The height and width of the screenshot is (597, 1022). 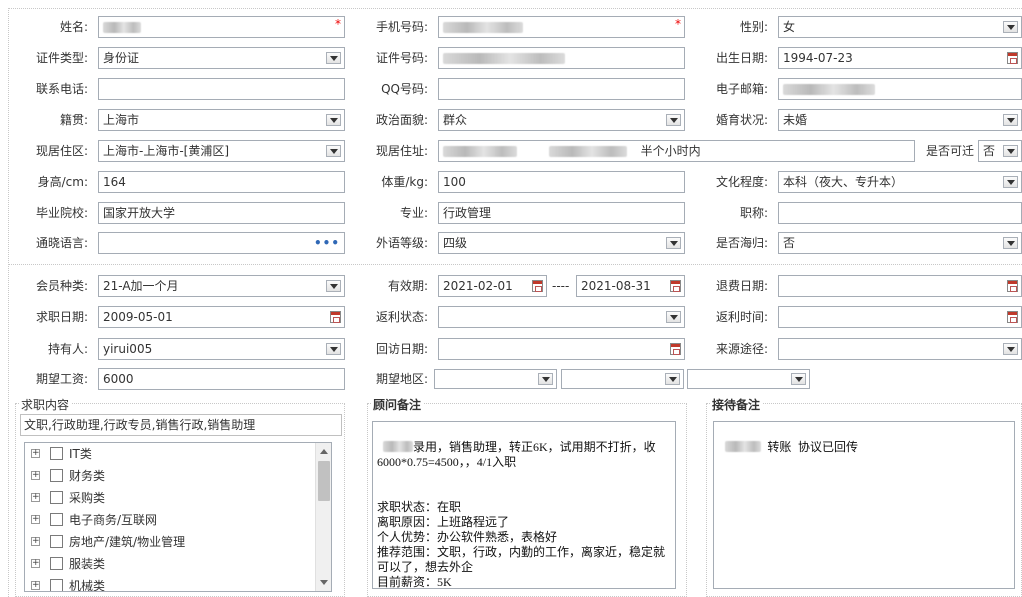 What do you see at coordinates (221, 349) in the screenshot?
I see `holder-select: yirui005` at bounding box center [221, 349].